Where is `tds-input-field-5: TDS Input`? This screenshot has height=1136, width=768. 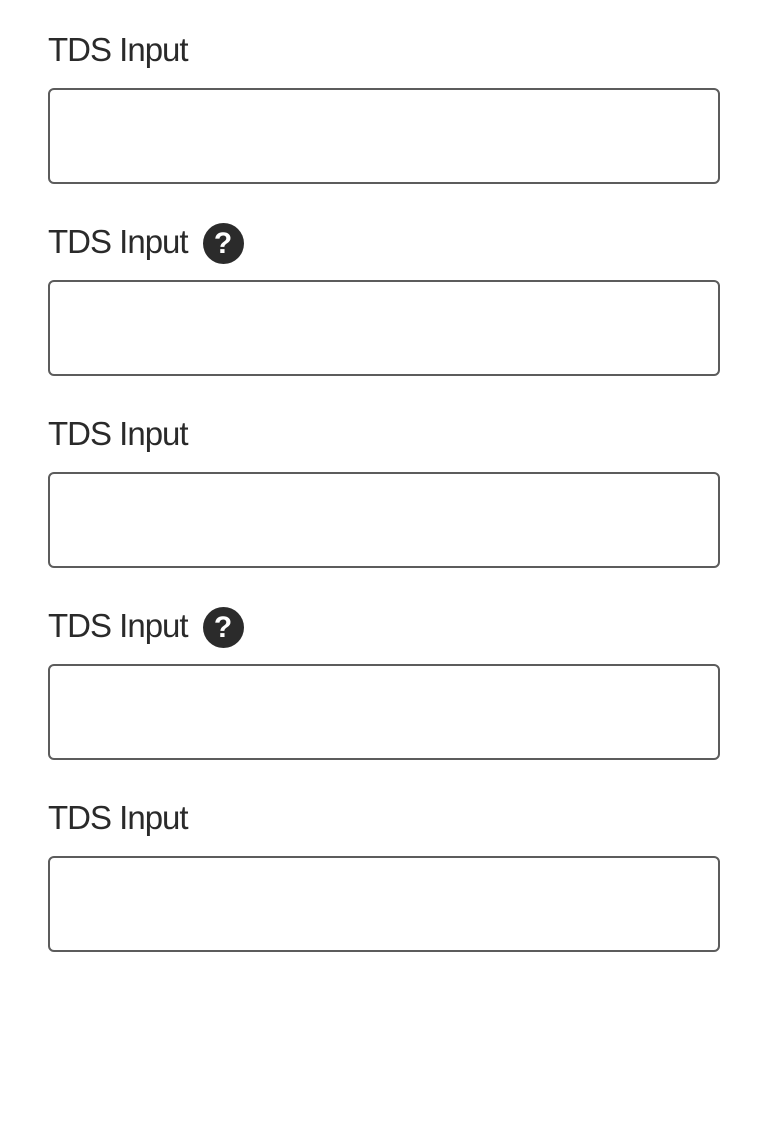 tds-input-field-5: TDS Input is located at coordinates (384, 874).